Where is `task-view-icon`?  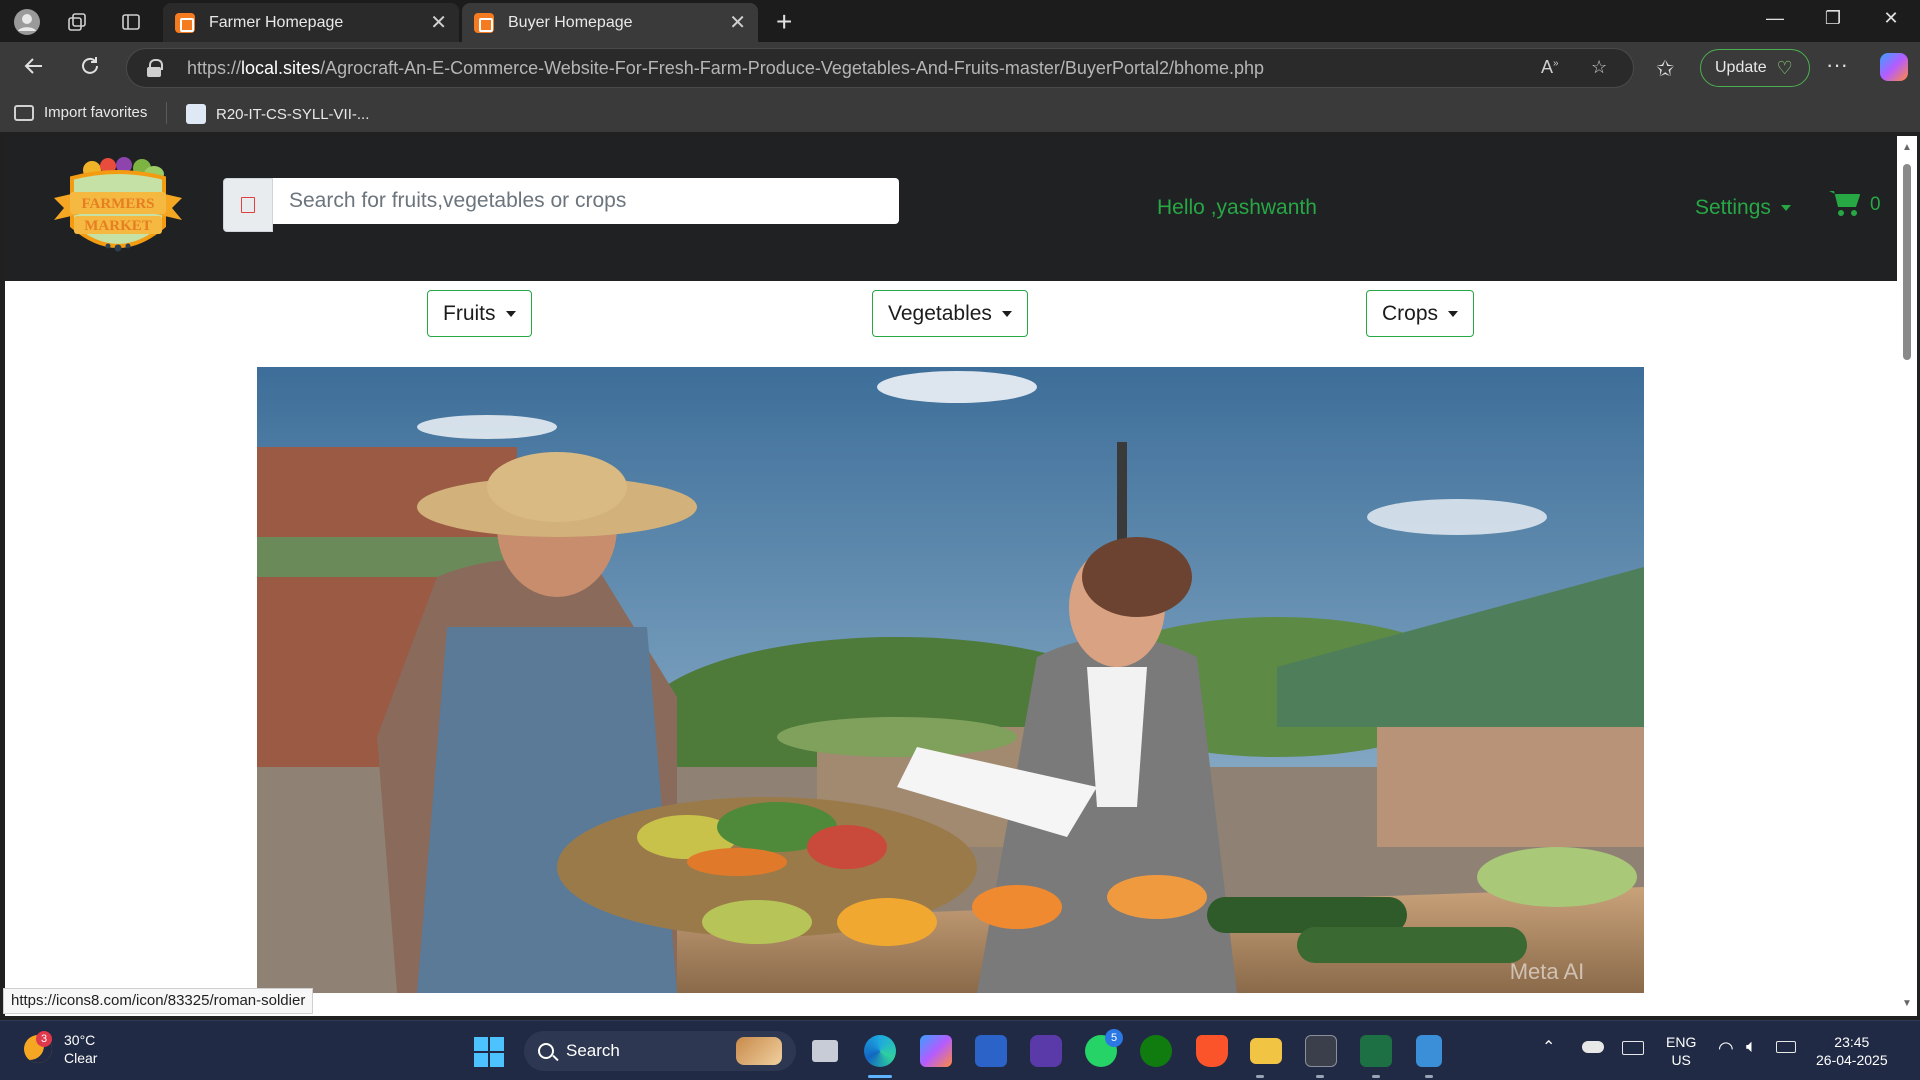
task-view-icon is located at coordinates (825, 1051).